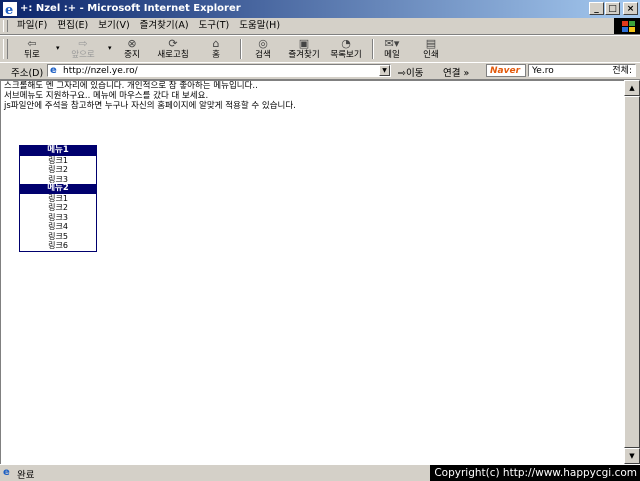 The height and width of the screenshot is (481, 640). I want to click on description-line-1: 스크롤해도 멘 그자리에 있습니다. 개인적으로 참 좋아하는 메뉴입니다.., so click(131, 86).